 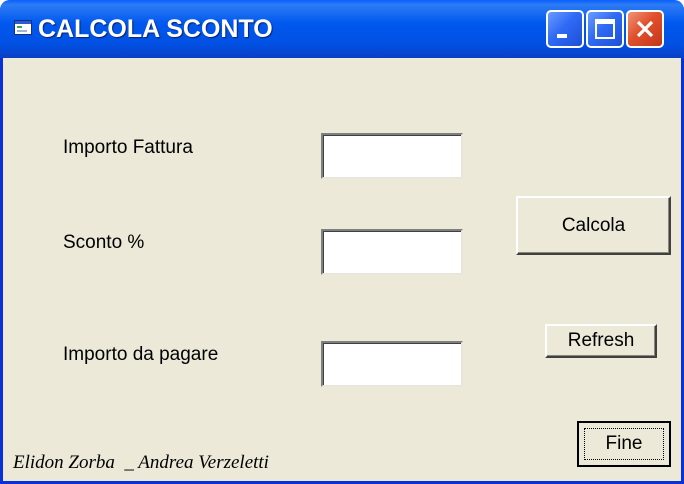 What do you see at coordinates (392, 156) in the screenshot?
I see `importo-fattura-input` at bounding box center [392, 156].